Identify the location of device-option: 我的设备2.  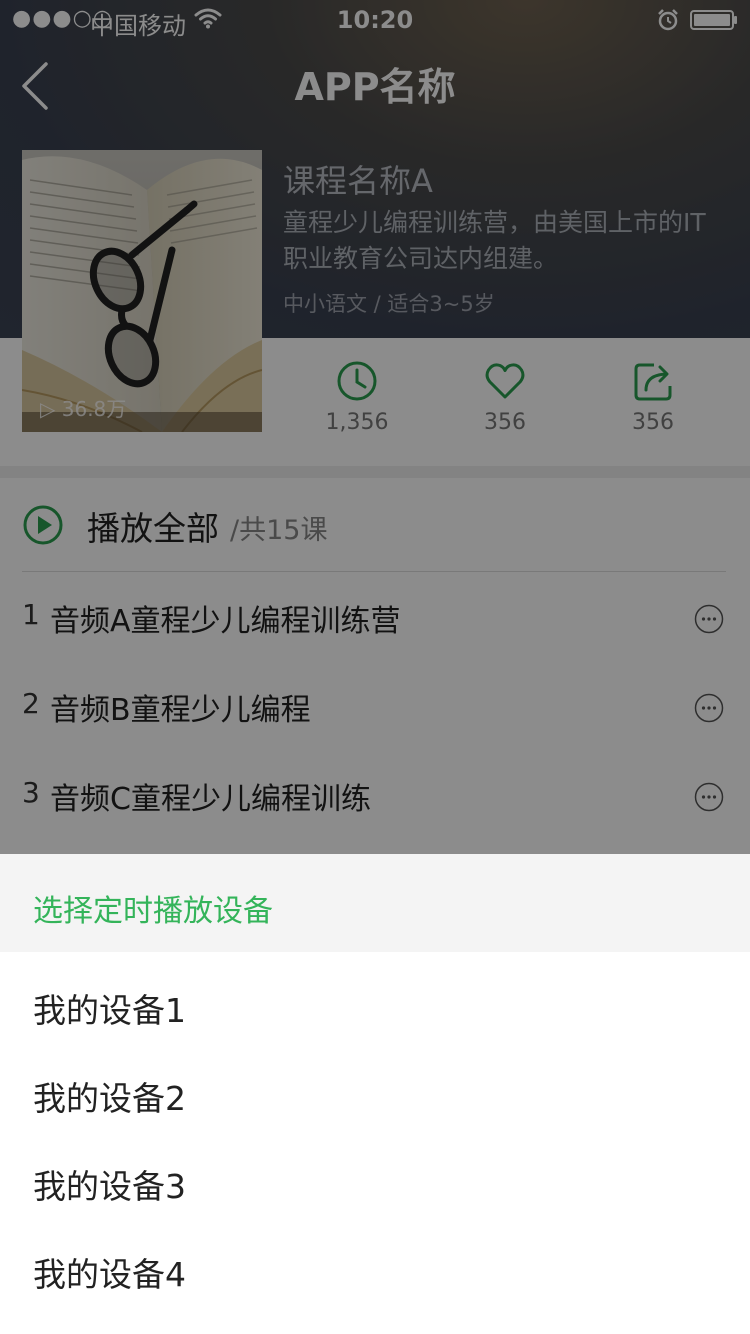
(375, 1094).